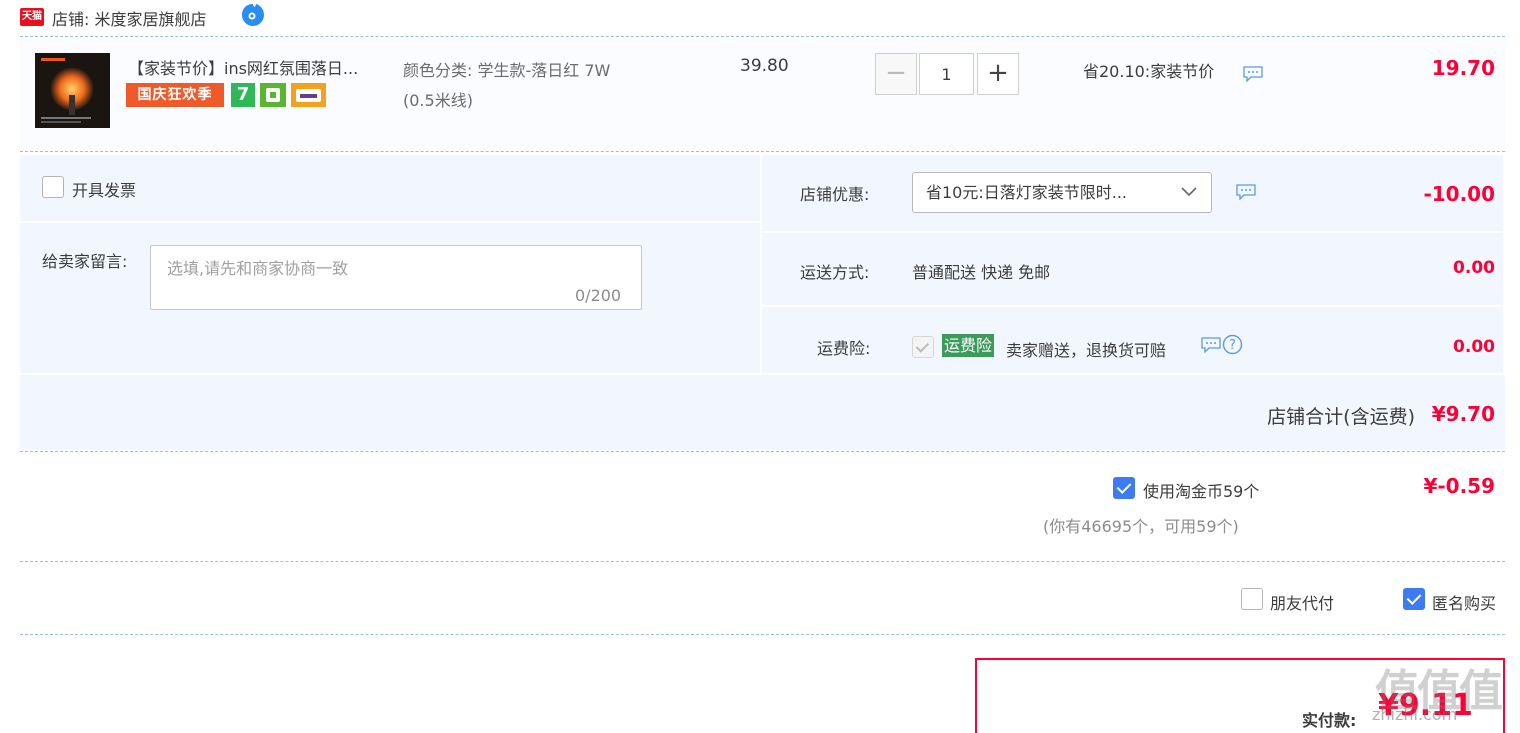 The height and width of the screenshot is (733, 1520). I want to click on insurance-amount: 0.00, so click(1474, 347).